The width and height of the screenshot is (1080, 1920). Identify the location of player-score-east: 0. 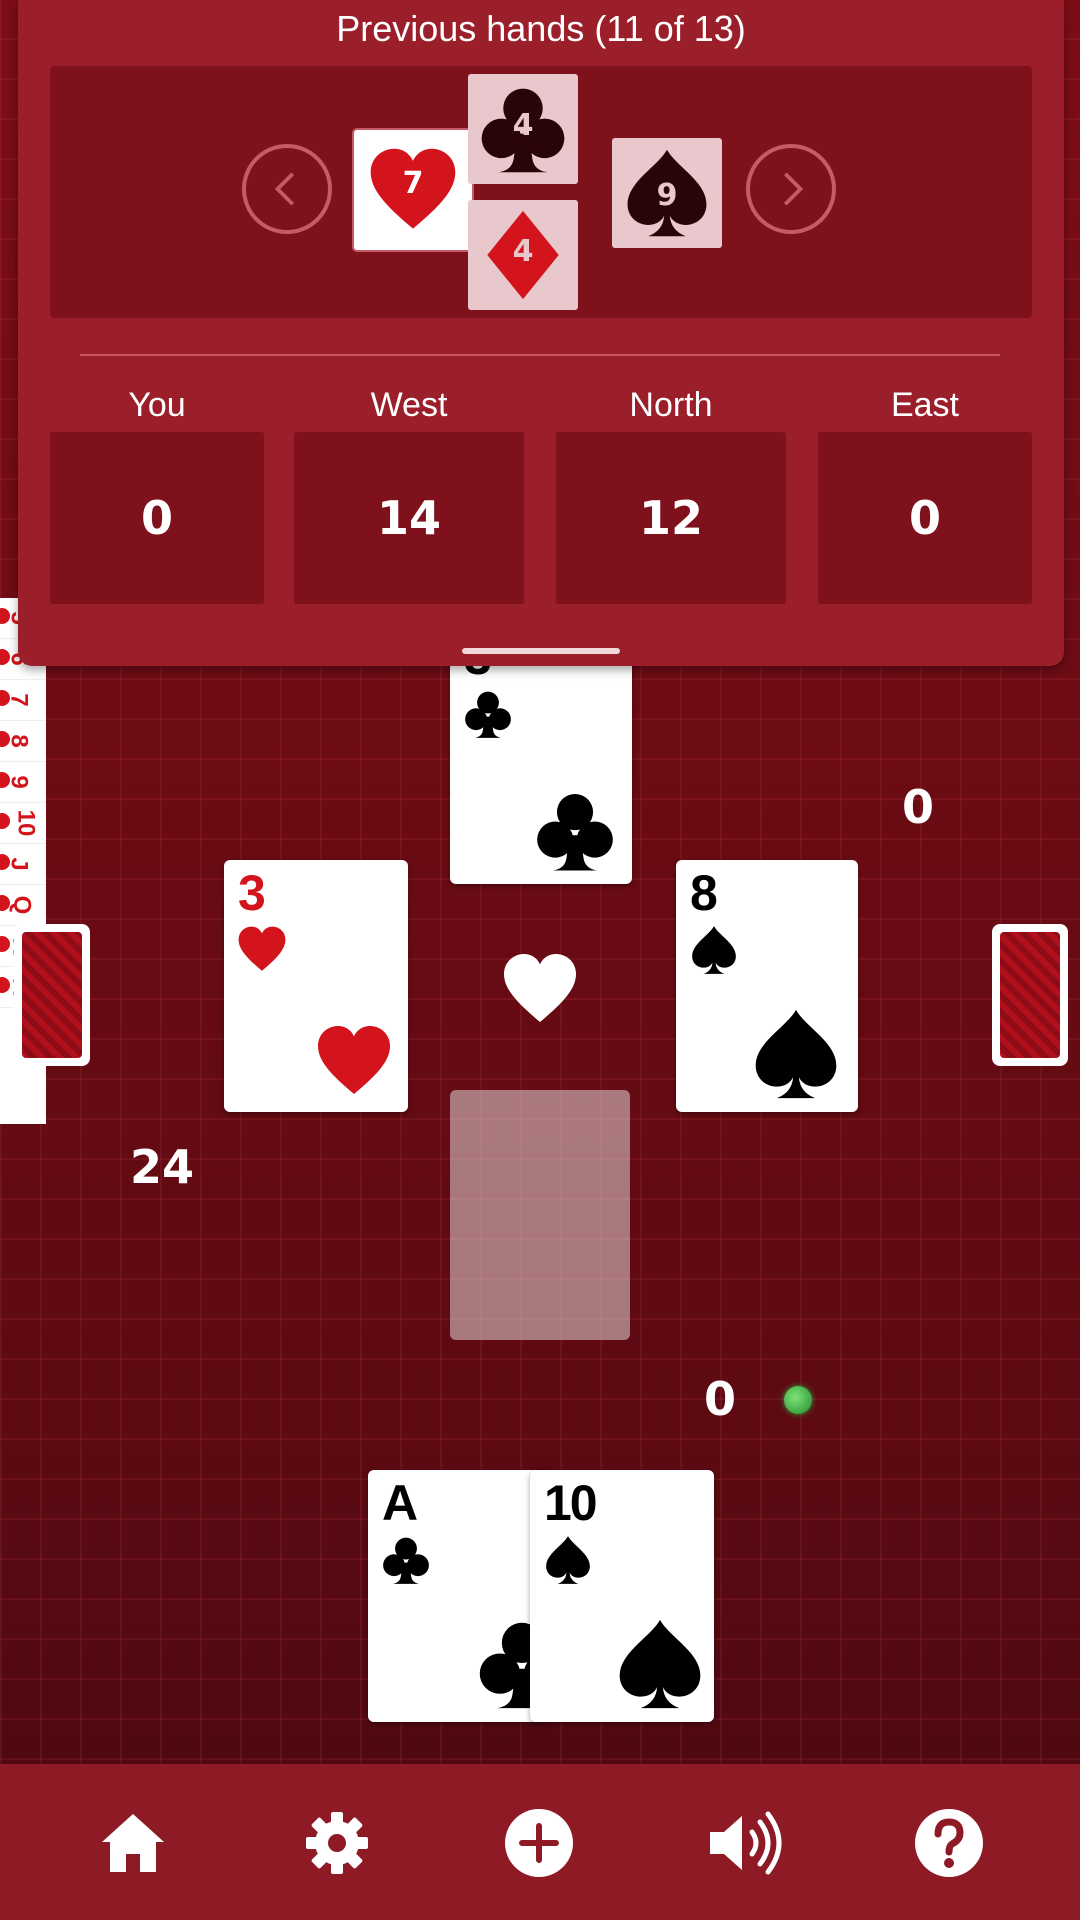
(925, 518).